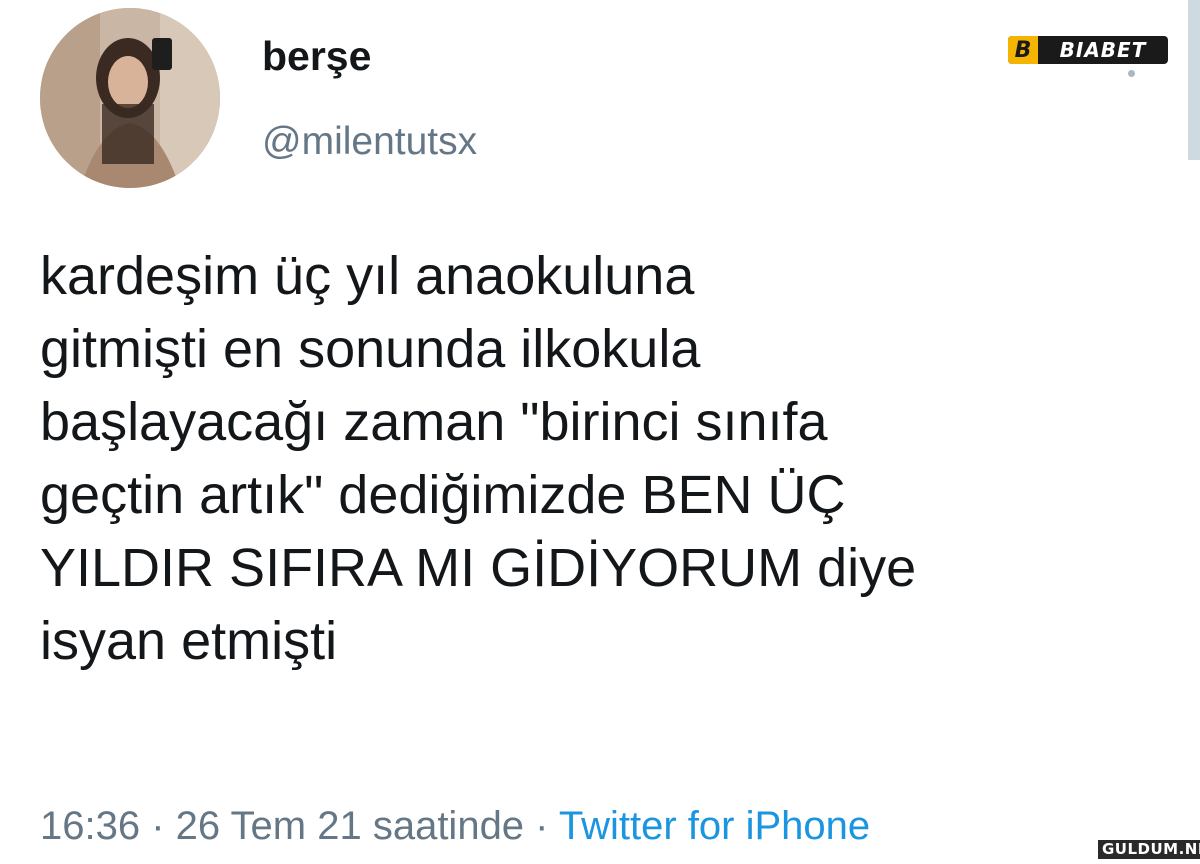  What do you see at coordinates (1194, 80) in the screenshot?
I see `scrollbar` at bounding box center [1194, 80].